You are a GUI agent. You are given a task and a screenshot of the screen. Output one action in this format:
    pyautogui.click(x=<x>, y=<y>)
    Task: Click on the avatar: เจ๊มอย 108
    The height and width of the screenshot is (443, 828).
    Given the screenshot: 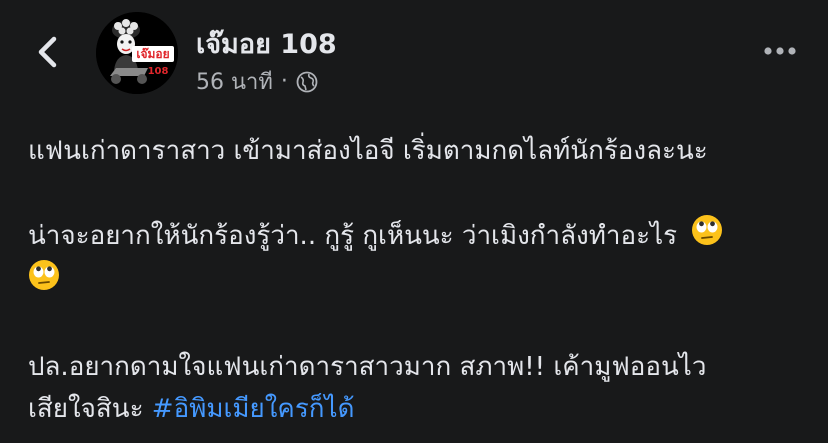 What is the action you would take?
    pyautogui.click(x=137, y=53)
    